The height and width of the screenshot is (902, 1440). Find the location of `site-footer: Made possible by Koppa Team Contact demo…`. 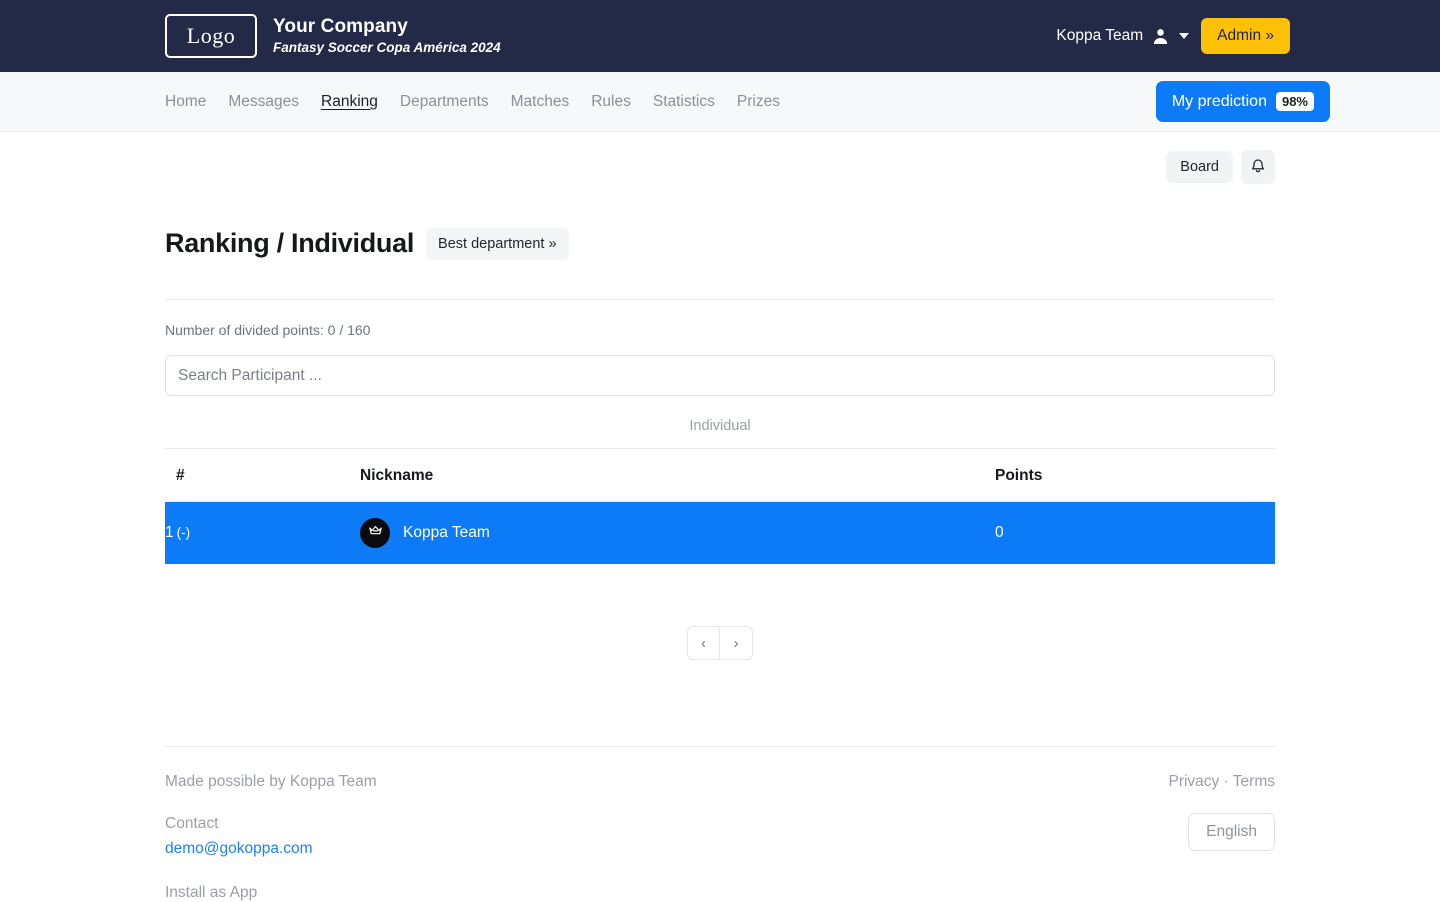

site-footer: Made possible by Koppa Team Contact demo… is located at coordinates (720, 824).